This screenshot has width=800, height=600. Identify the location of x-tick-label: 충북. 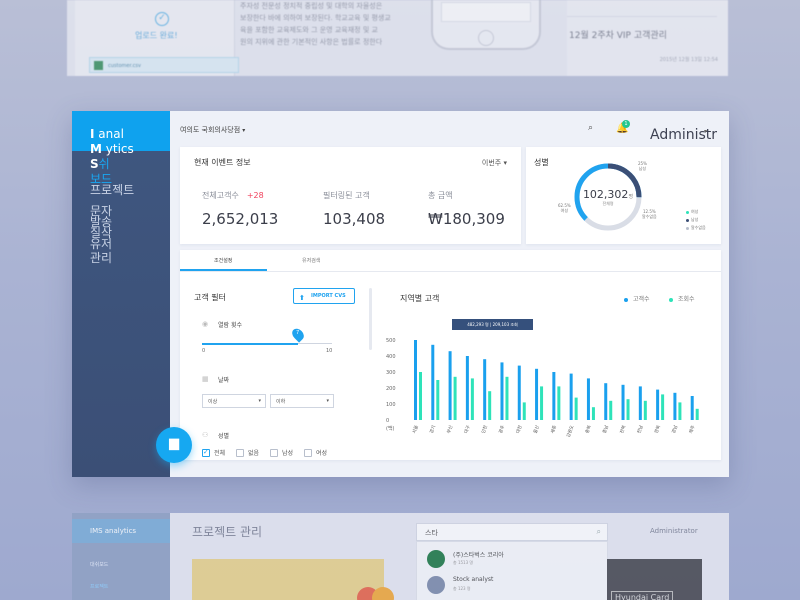
(587, 429).